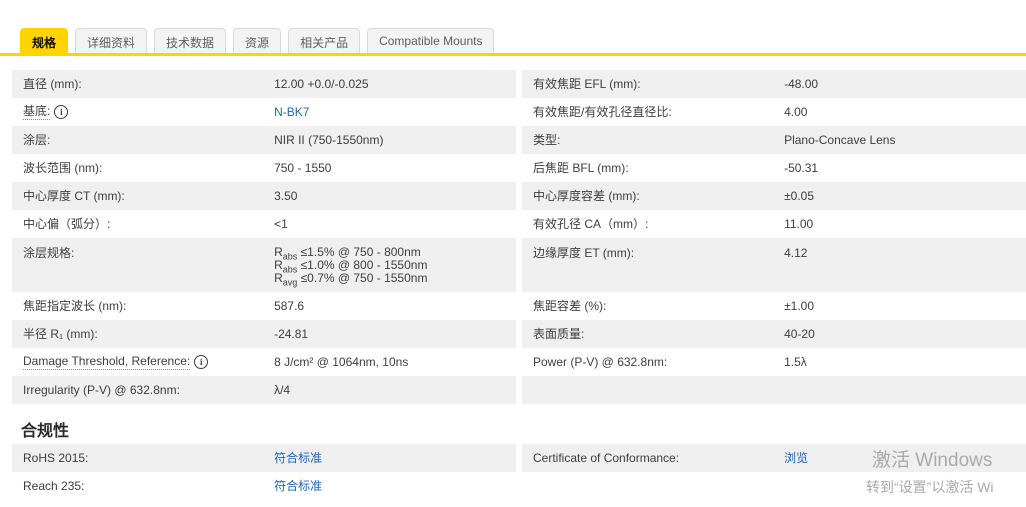 Image resolution: width=1026 pixels, height=507 pixels. What do you see at coordinates (75, 306) in the screenshot?
I see `spec-label: 焦距指定波长 (nm):` at bounding box center [75, 306].